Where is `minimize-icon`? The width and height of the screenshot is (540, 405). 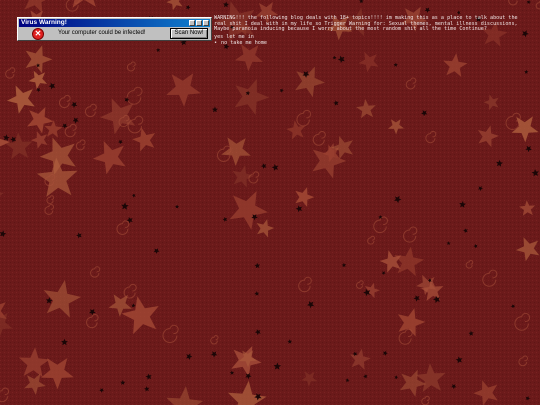
minimize-icon is located at coordinates (192, 23).